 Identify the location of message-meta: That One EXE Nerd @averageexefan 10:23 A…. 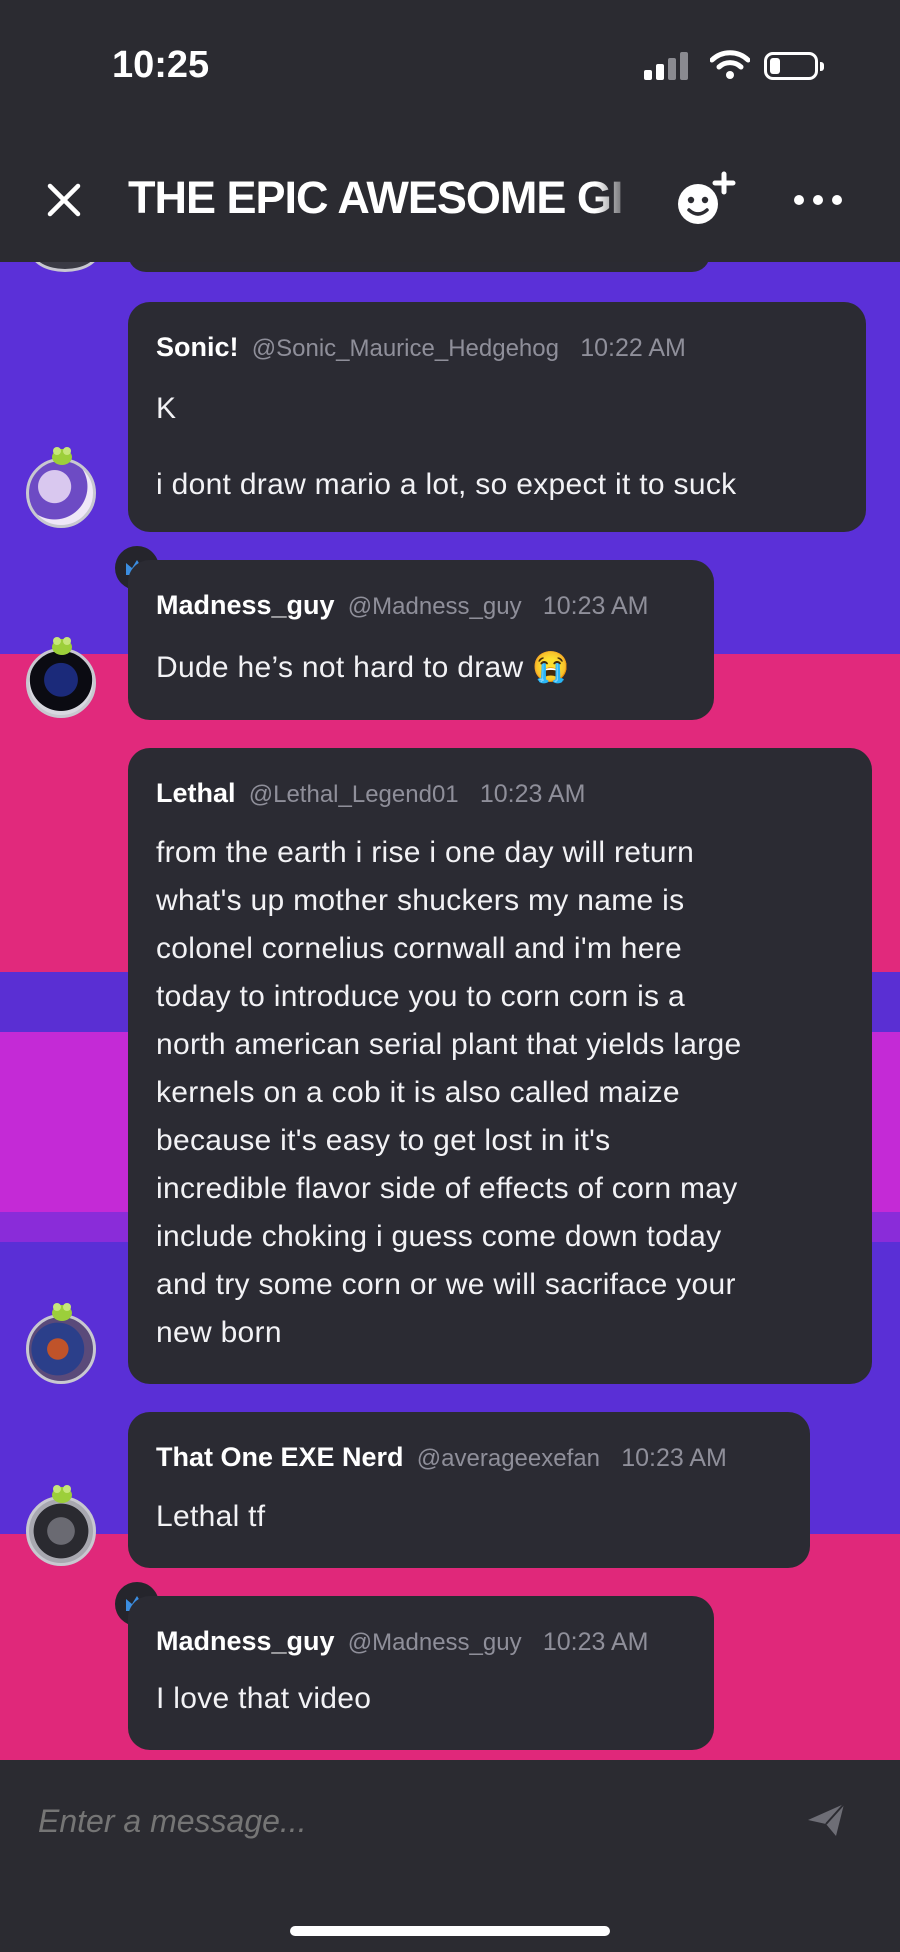
(441, 1457).